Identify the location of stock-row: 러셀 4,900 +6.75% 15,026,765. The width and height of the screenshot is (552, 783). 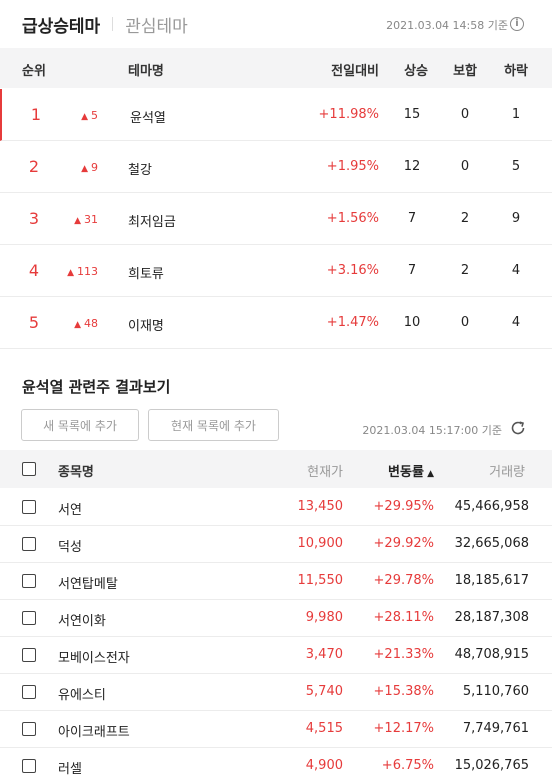
(276, 765).